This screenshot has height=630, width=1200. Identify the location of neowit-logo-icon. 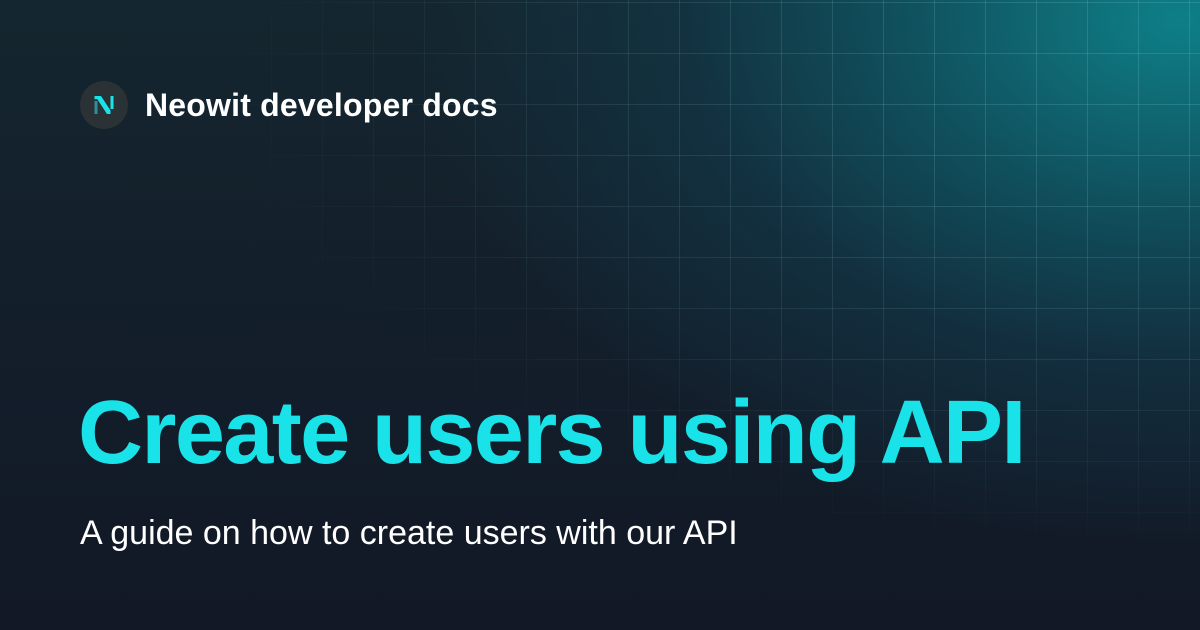
(104, 105).